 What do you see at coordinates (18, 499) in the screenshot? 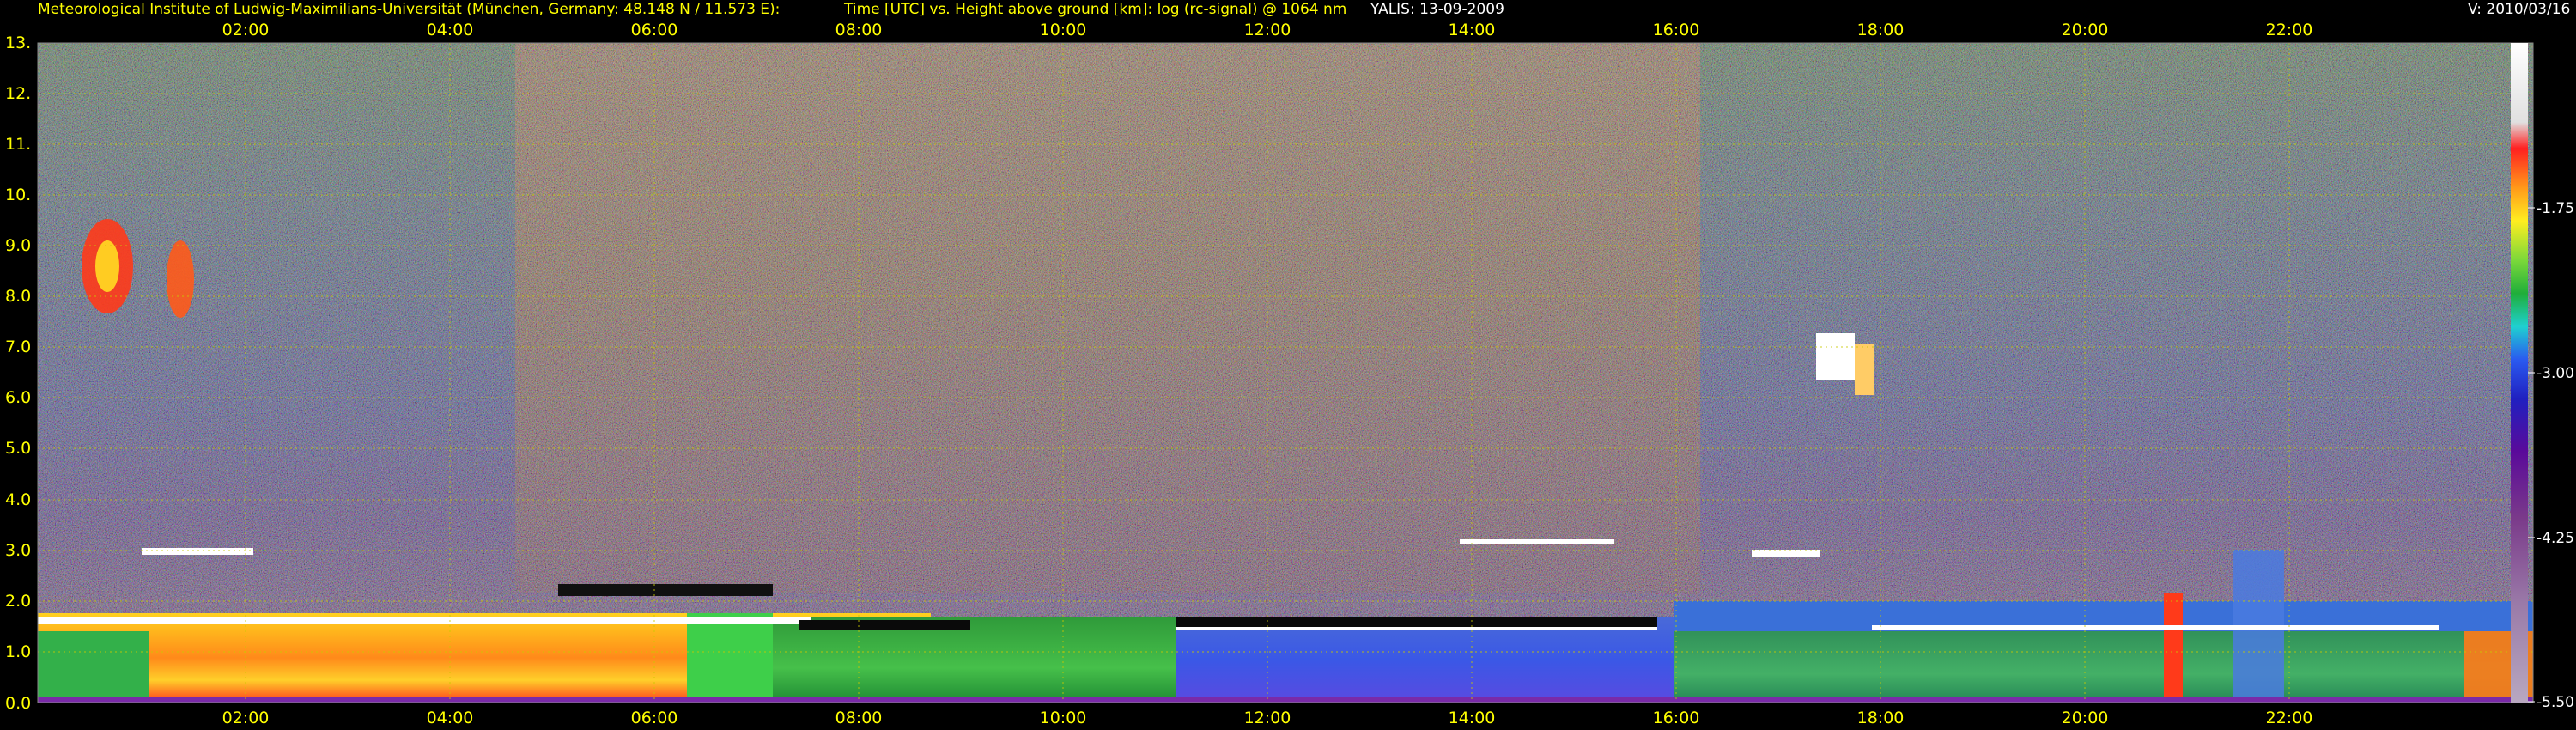
I see `y-tick-label: 4.0` at bounding box center [18, 499].